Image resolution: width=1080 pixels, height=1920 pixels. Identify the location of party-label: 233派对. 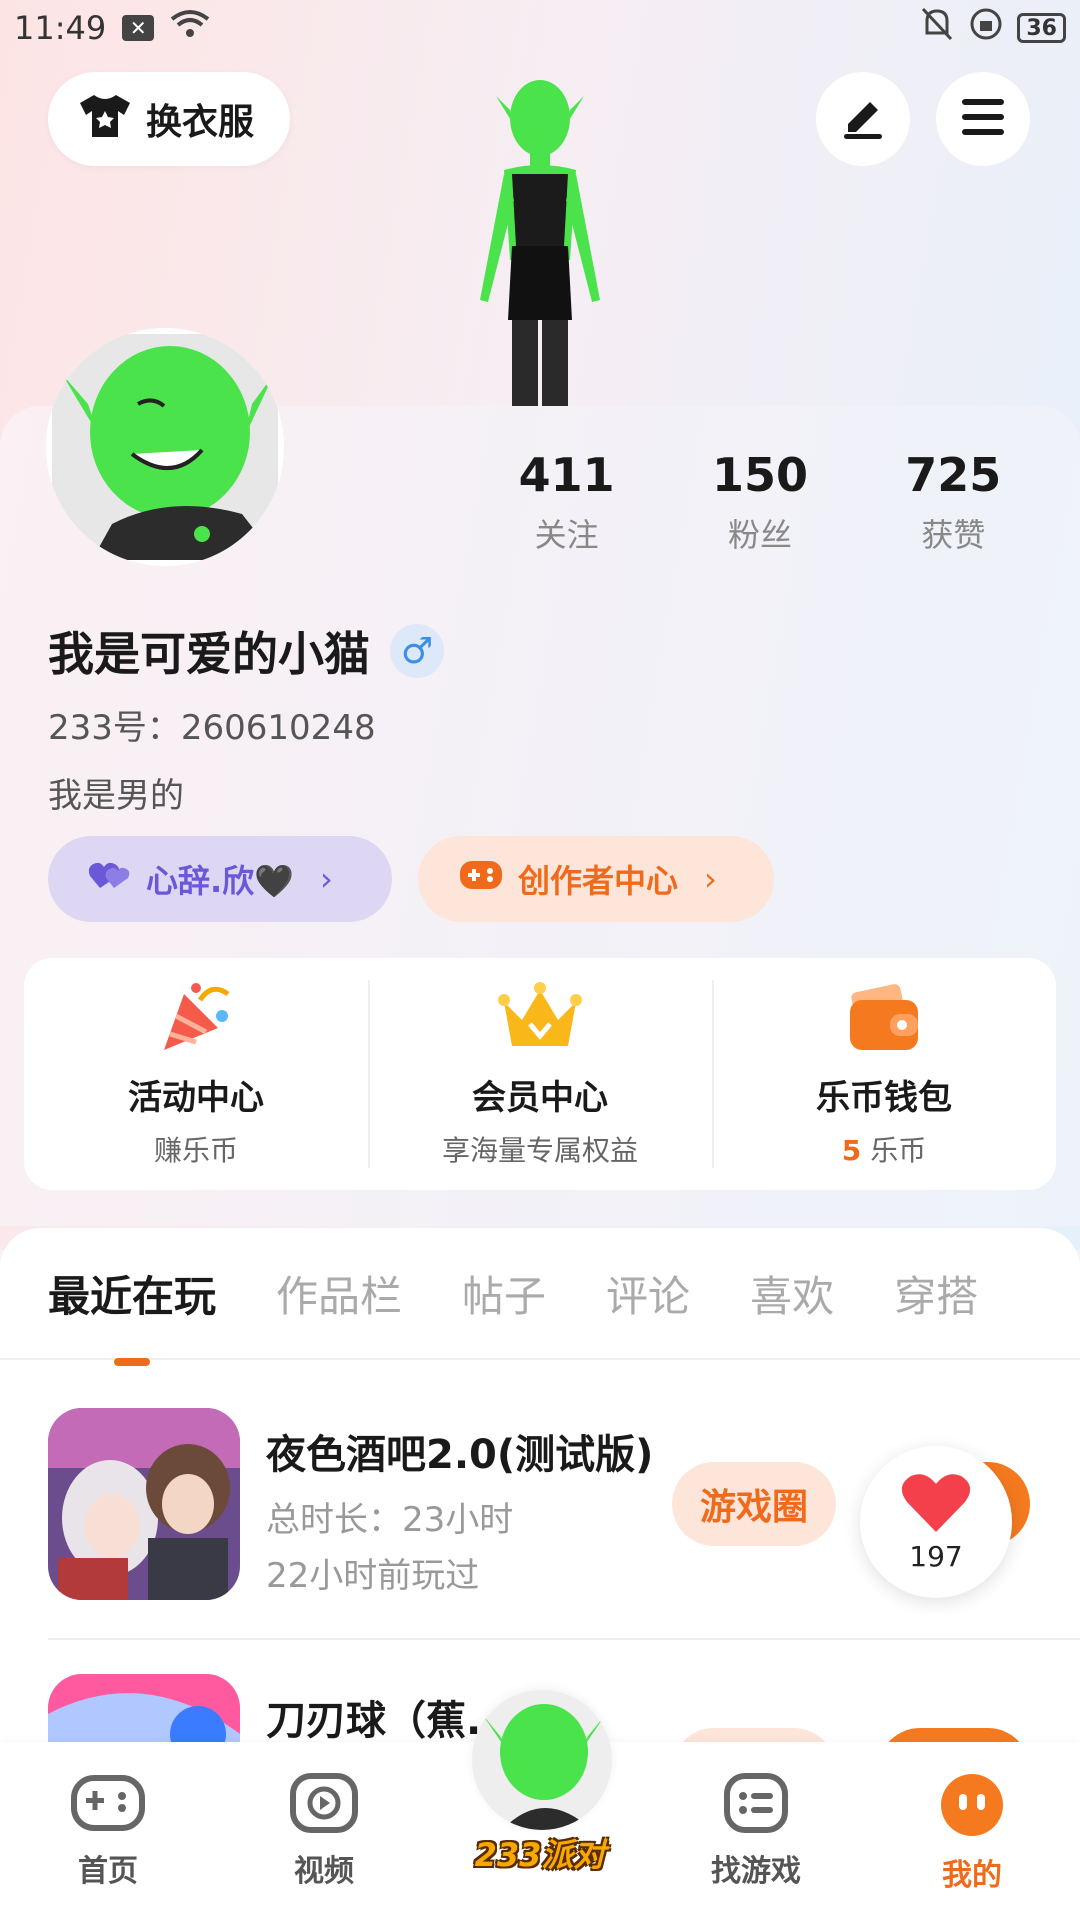
(540, 1855).